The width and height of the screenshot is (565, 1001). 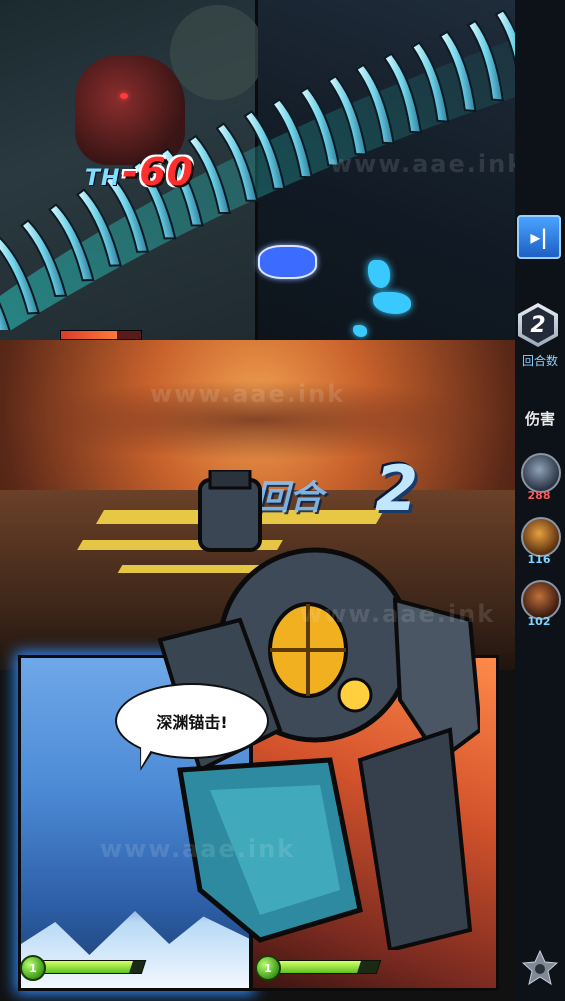 What do you see at coordinates (539, 419) in the screenshot?
I see `damage-ranking-label: 伤害` at bounding box center [539, 419].